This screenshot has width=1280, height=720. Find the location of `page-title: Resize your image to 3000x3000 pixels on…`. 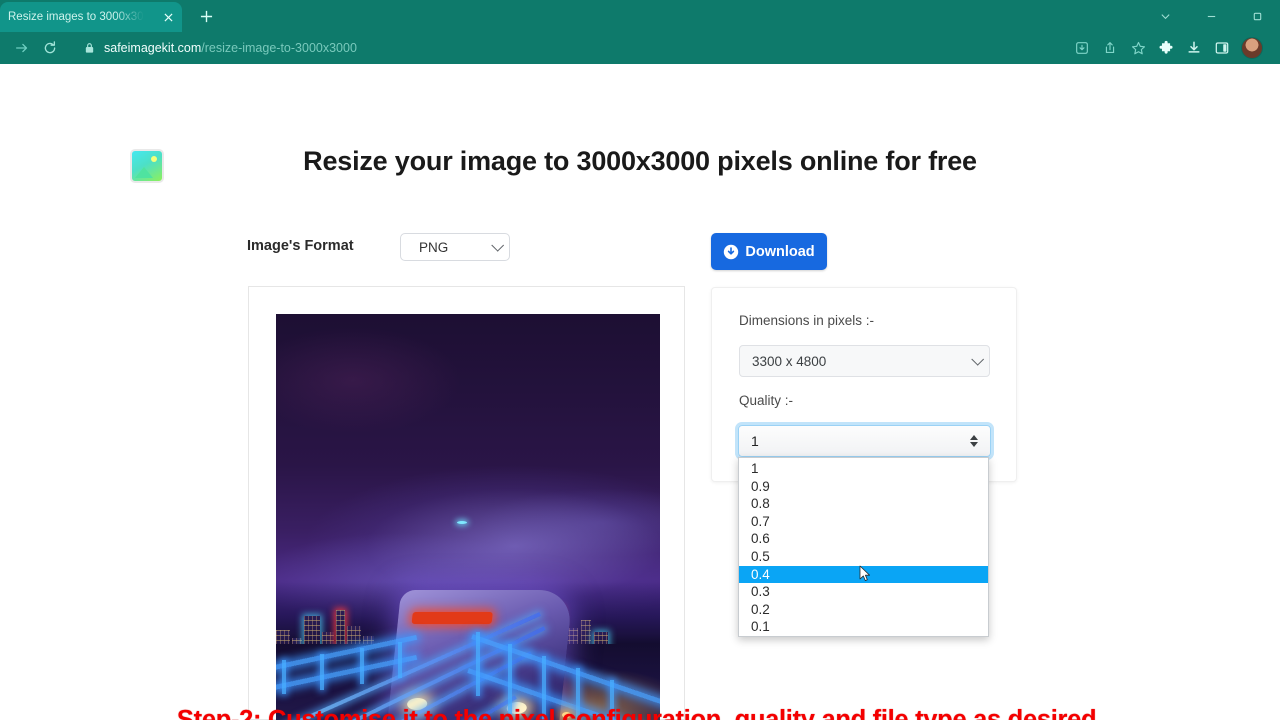

page-title: Resize your image to 3000x3000 pixels on… is located at coordinates (640, 161).